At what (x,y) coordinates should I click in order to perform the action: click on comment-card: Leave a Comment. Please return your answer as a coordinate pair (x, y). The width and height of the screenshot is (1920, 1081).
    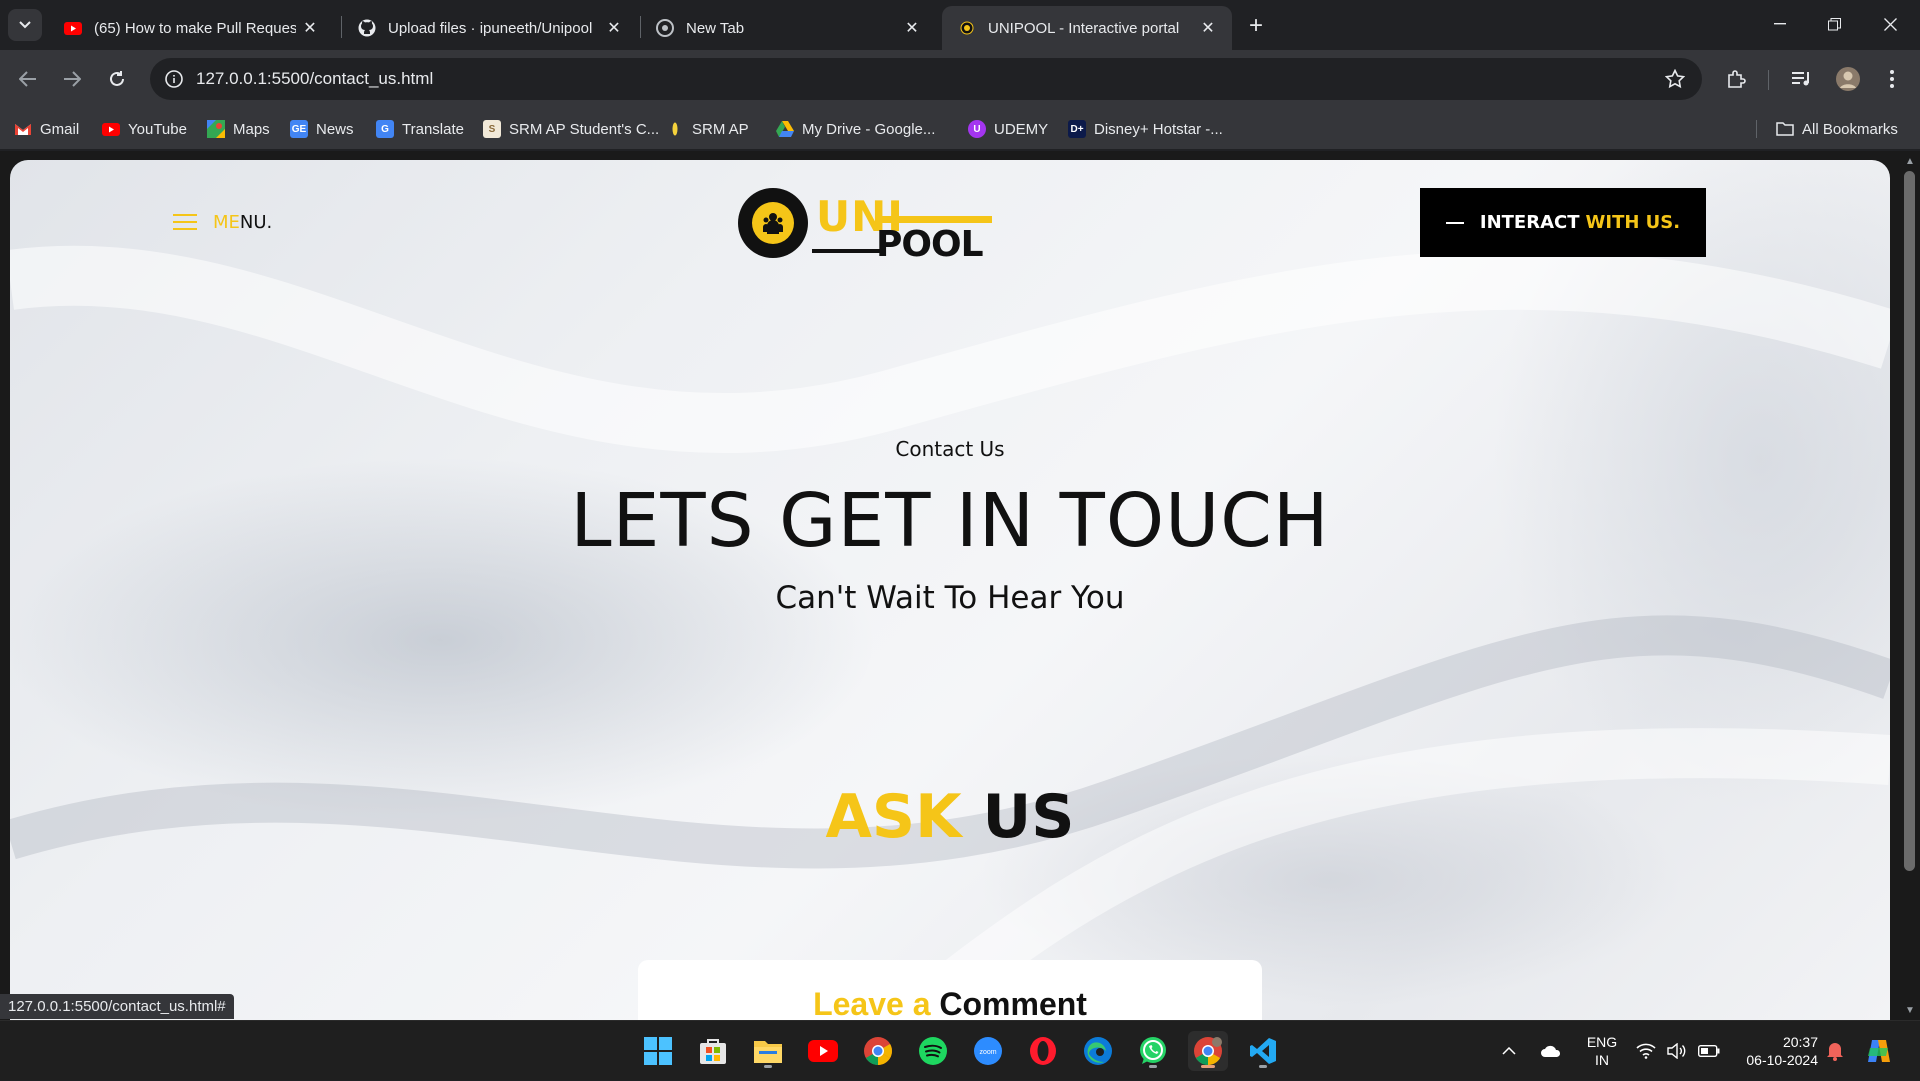
    Looking at the image, I should click on (950, 990).